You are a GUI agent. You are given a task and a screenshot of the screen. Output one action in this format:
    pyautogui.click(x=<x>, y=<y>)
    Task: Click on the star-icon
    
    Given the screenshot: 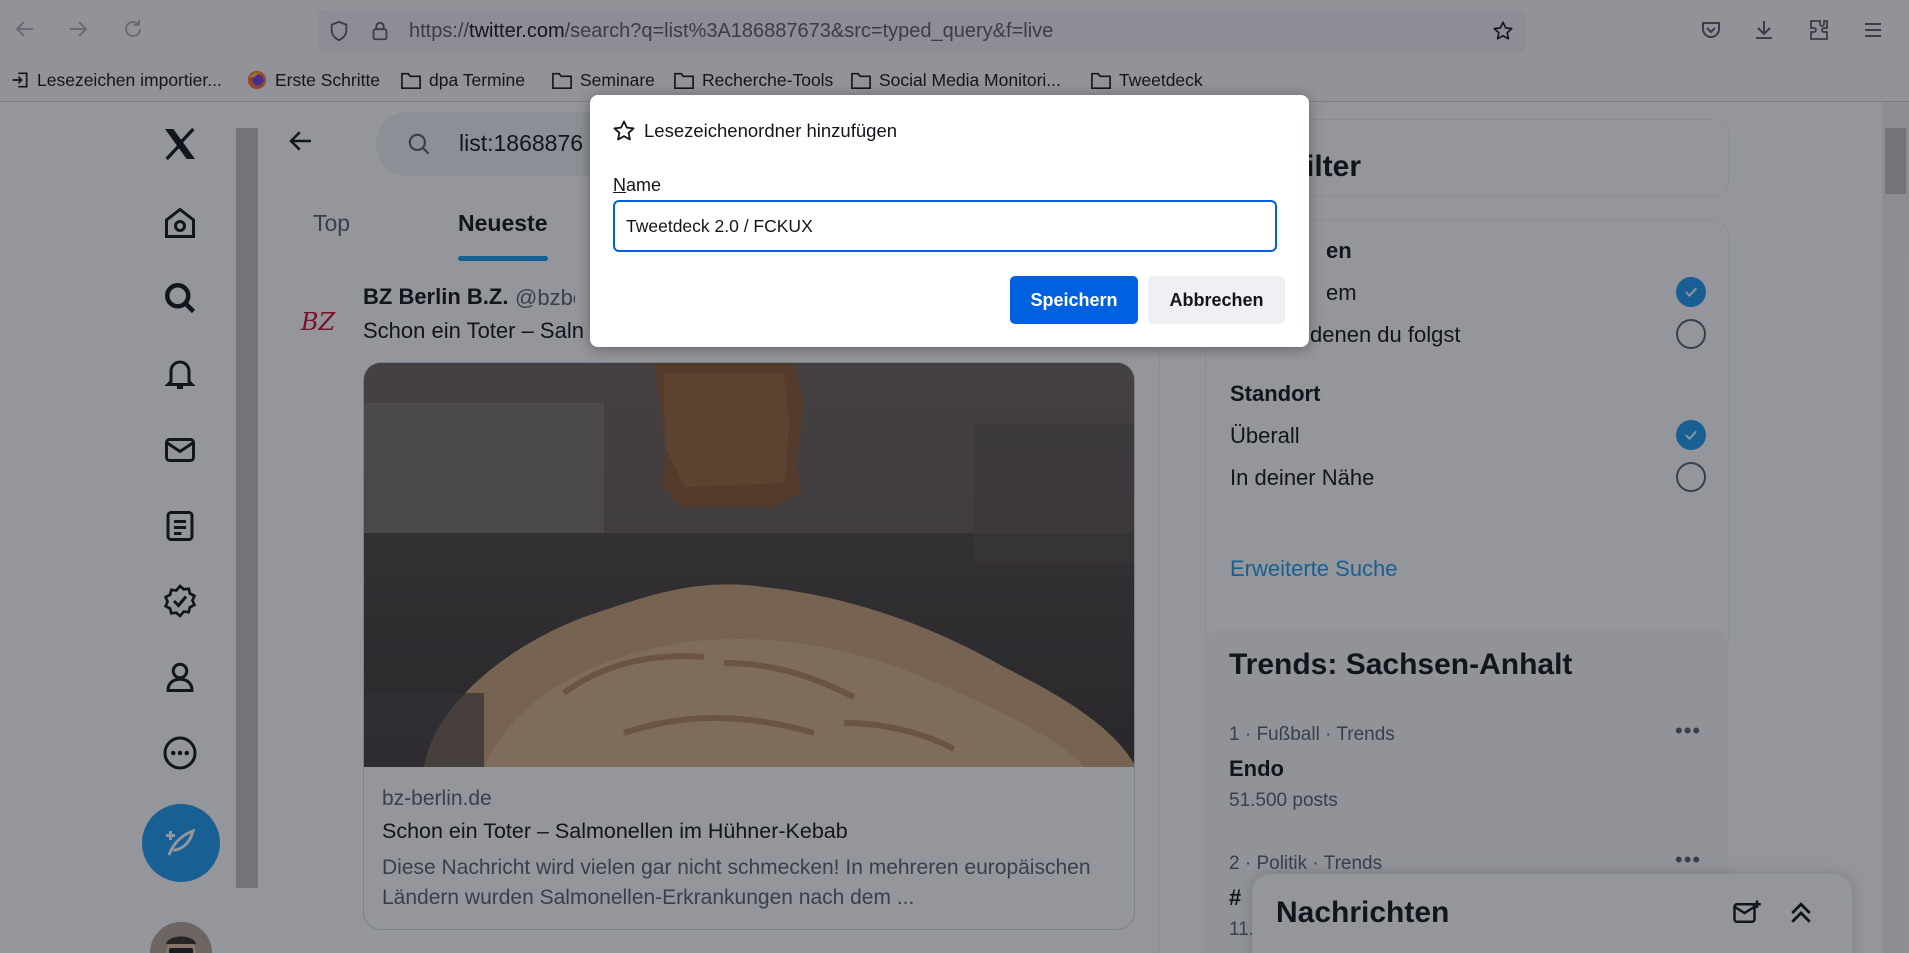 What is the action you would take?
    pyautogui.click(x=624, y=130)
    